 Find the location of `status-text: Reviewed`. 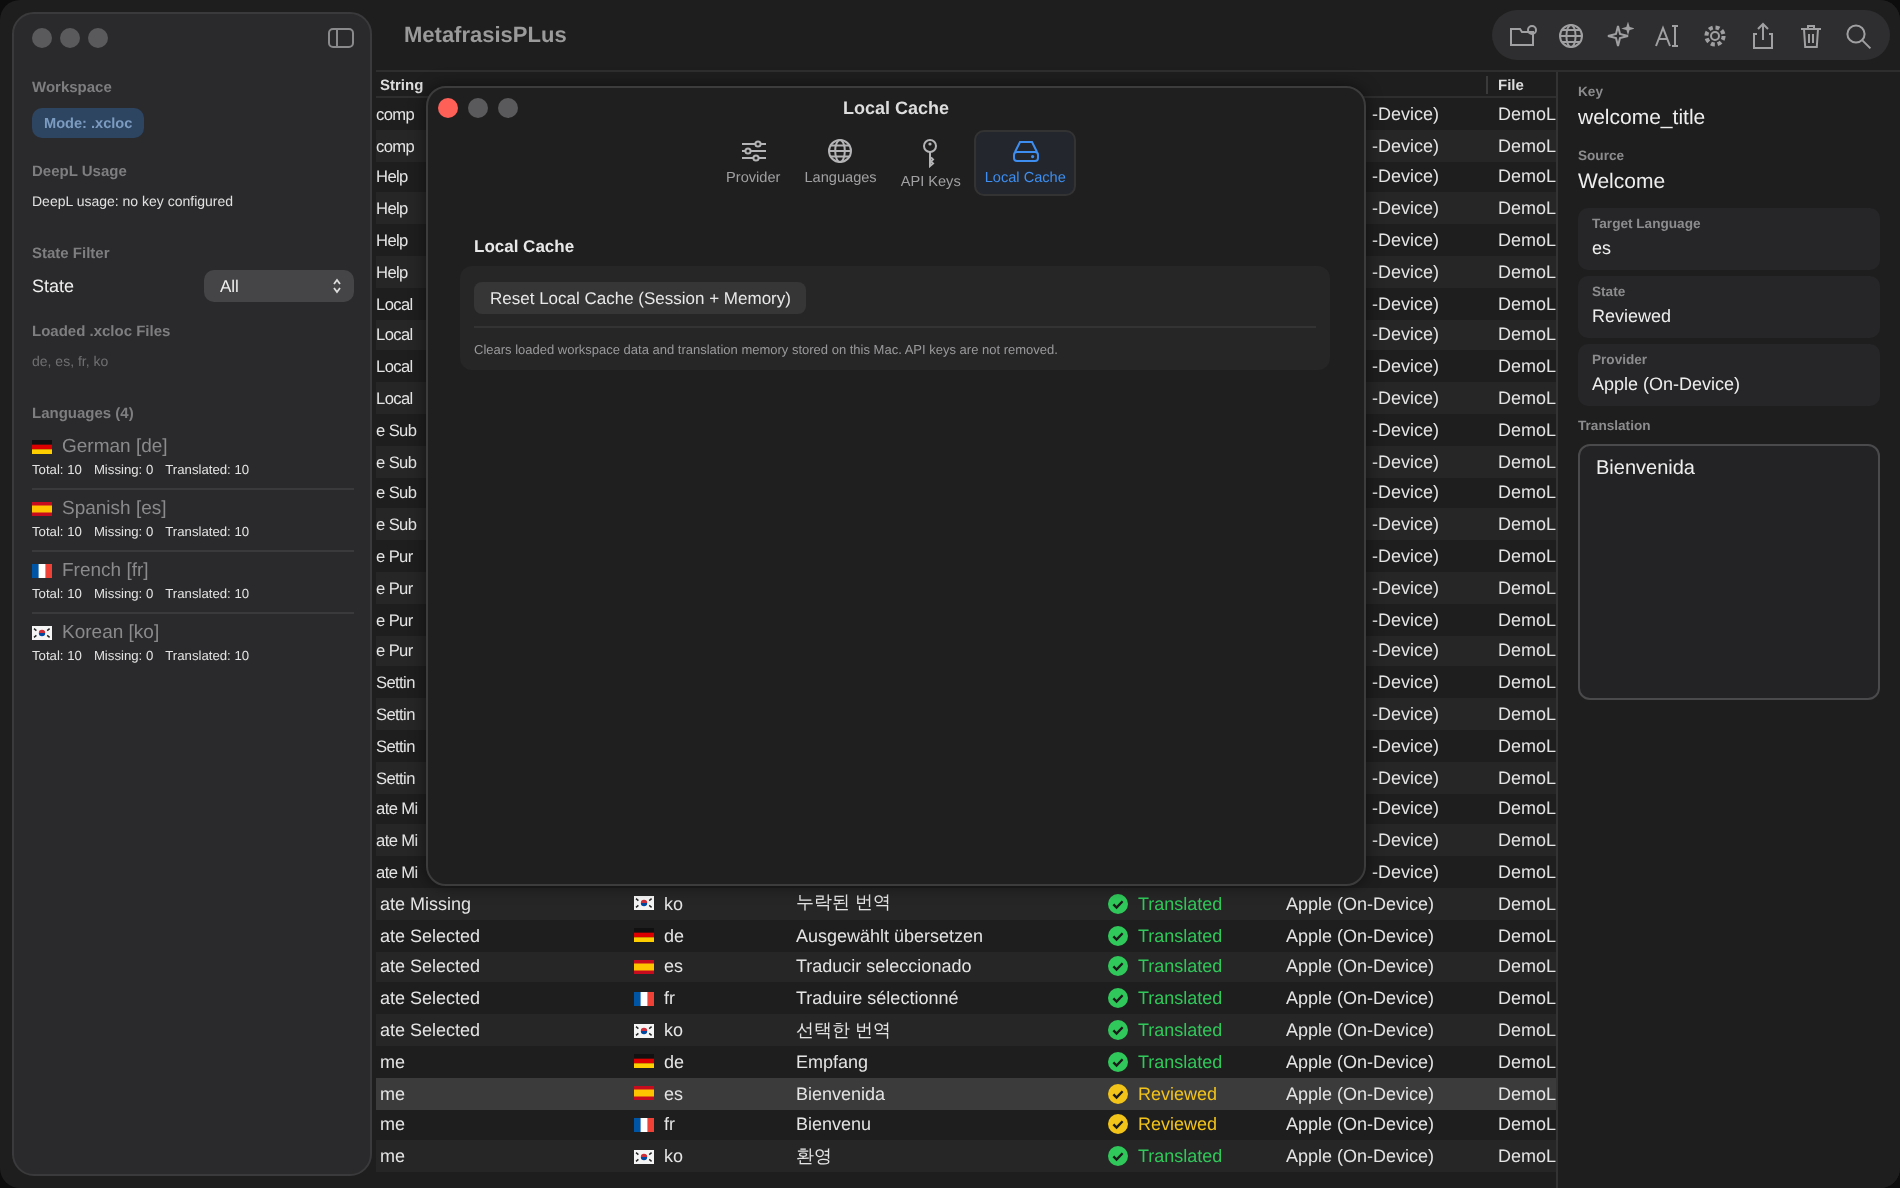

status-text: Reviewed is located at coordinates (1178, 1093).